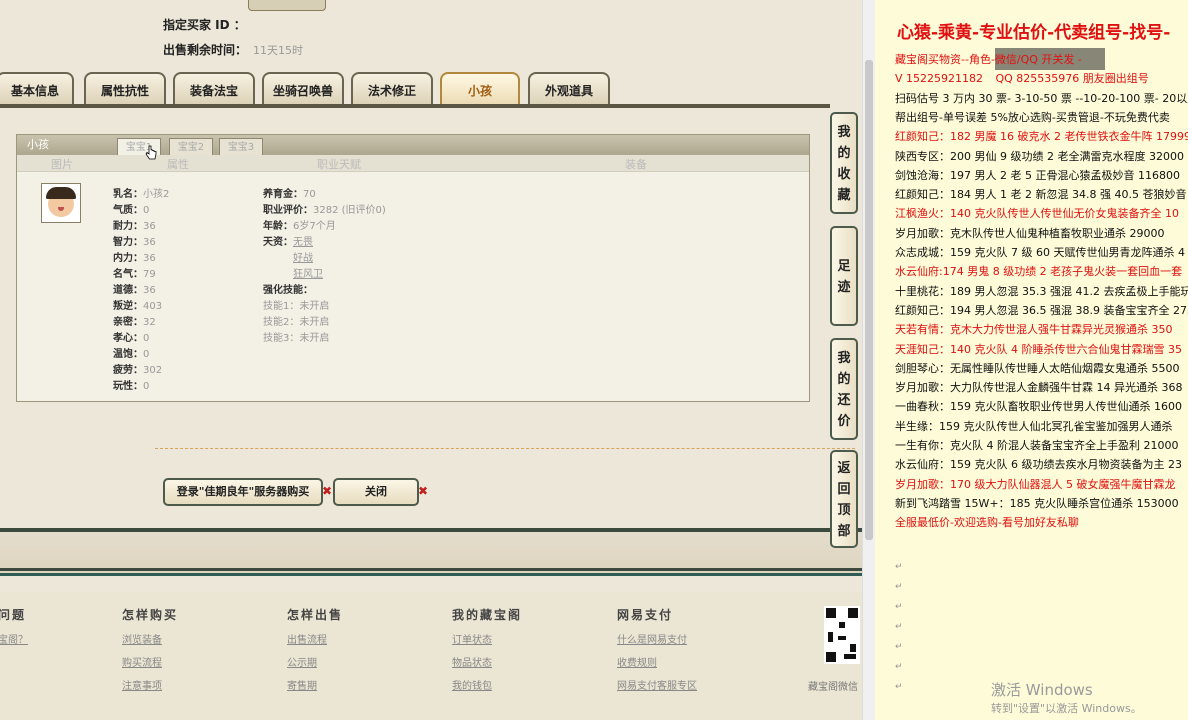 The height and width of the screenshot is (720, 1188). I want to click on tab-mounts: 坐骑召唤兽, so click(303, 88).